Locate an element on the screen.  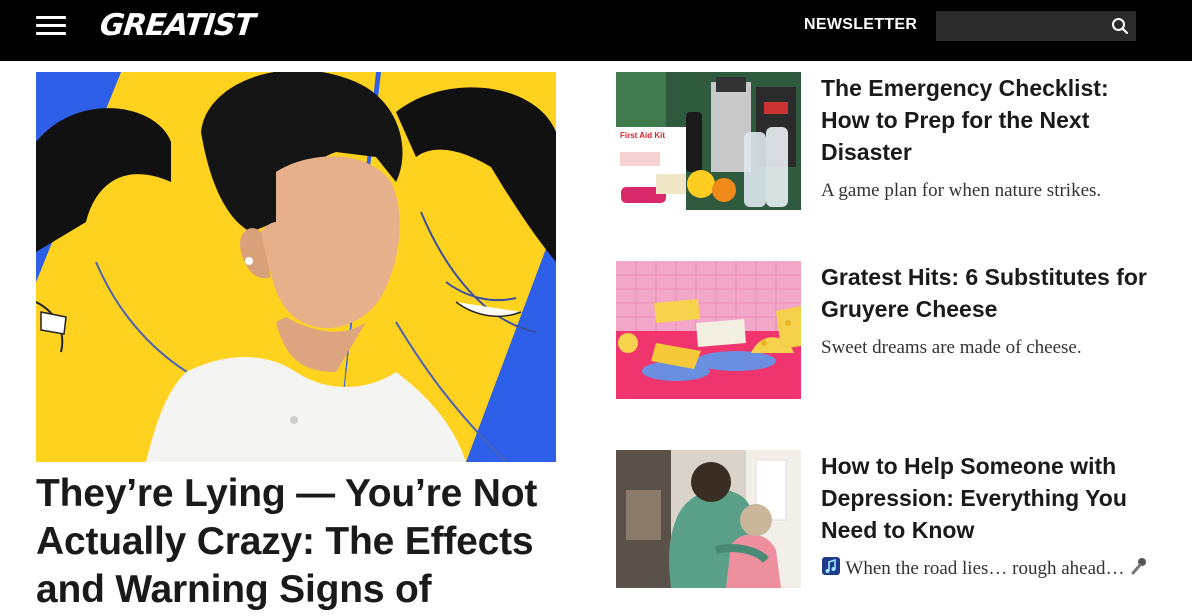
microphone-icon is located at coordinates (1139, 571).